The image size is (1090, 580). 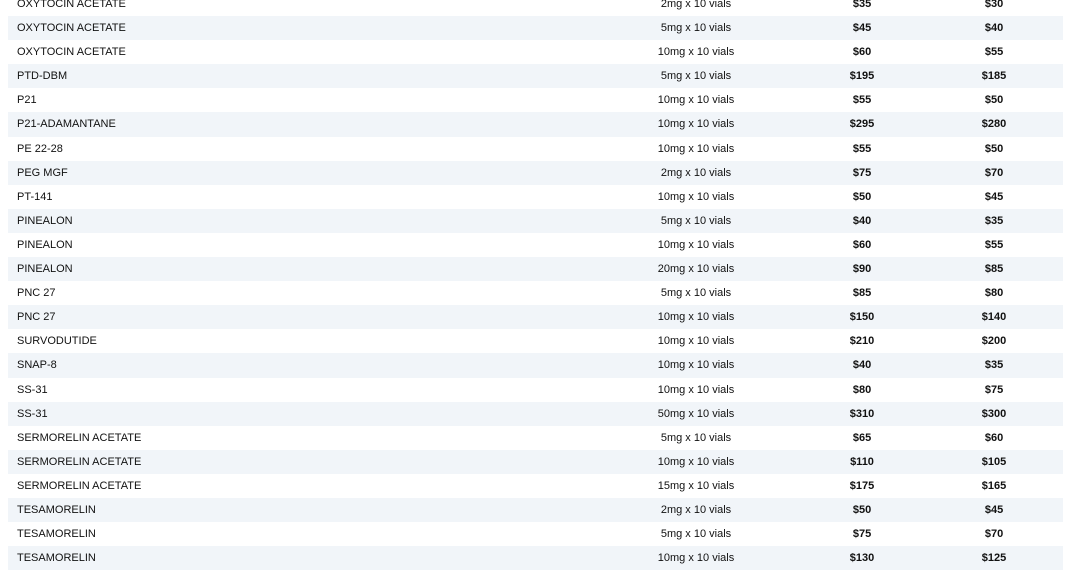 I want to click on product-name: SURVODUTIDE, so click(x=57, y=341).